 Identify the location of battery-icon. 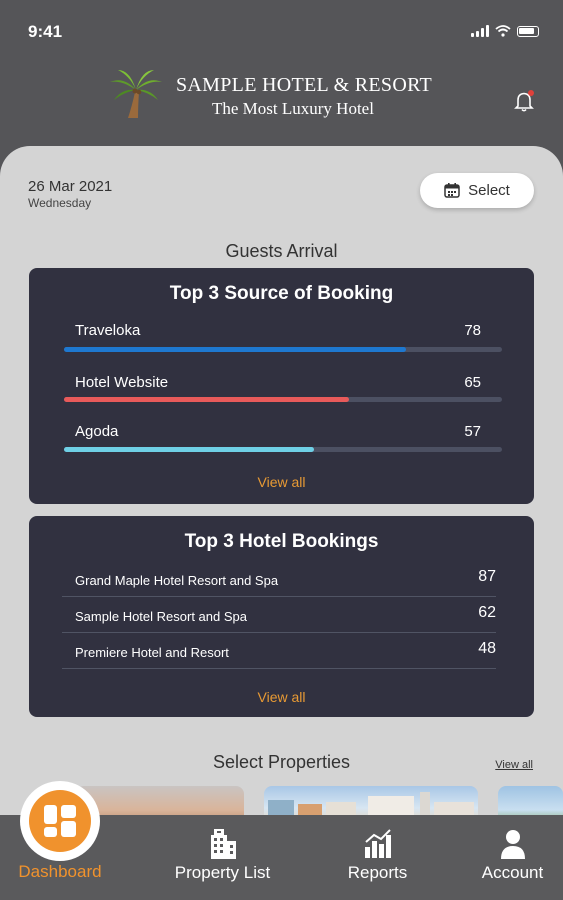
(528, 31).